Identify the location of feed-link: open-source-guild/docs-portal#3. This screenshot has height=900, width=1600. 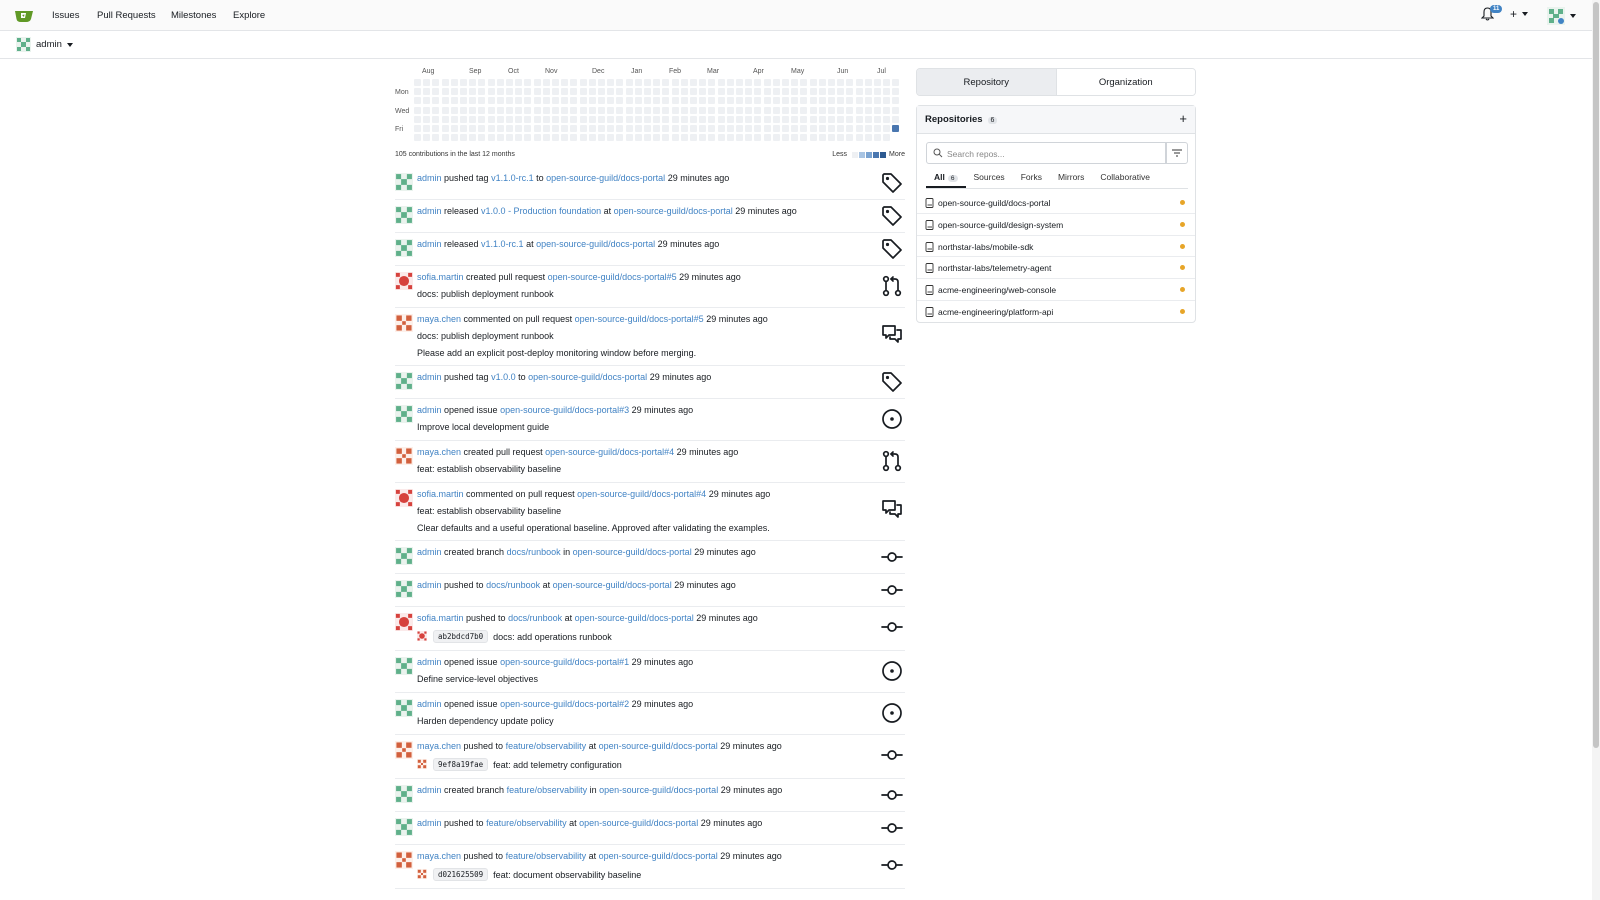
(564, 410).